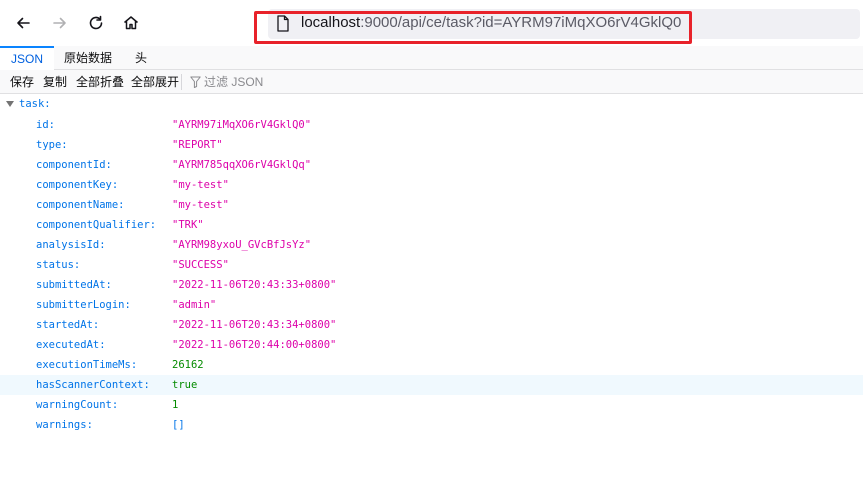 This screenshot has height=482, width=863. I want to click on tree-row: executionTimeMs: 26162, so click(431, 365).